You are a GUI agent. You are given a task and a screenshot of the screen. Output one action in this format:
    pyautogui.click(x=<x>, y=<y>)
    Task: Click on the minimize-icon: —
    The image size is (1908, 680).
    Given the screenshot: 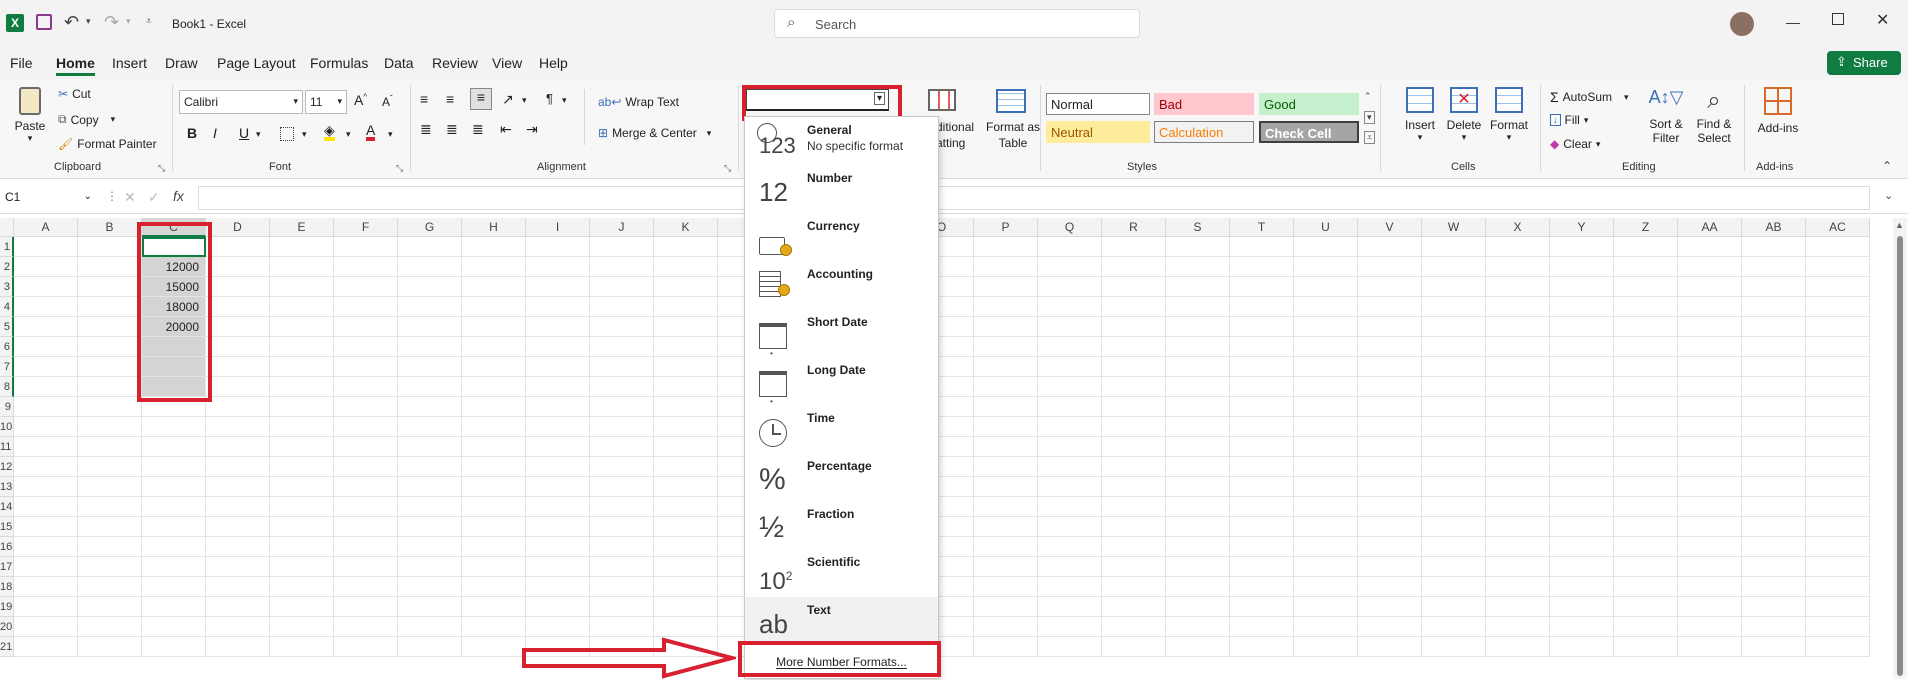 What is the action you would take?
    pyautogui.click(x=1793, y=22)
    